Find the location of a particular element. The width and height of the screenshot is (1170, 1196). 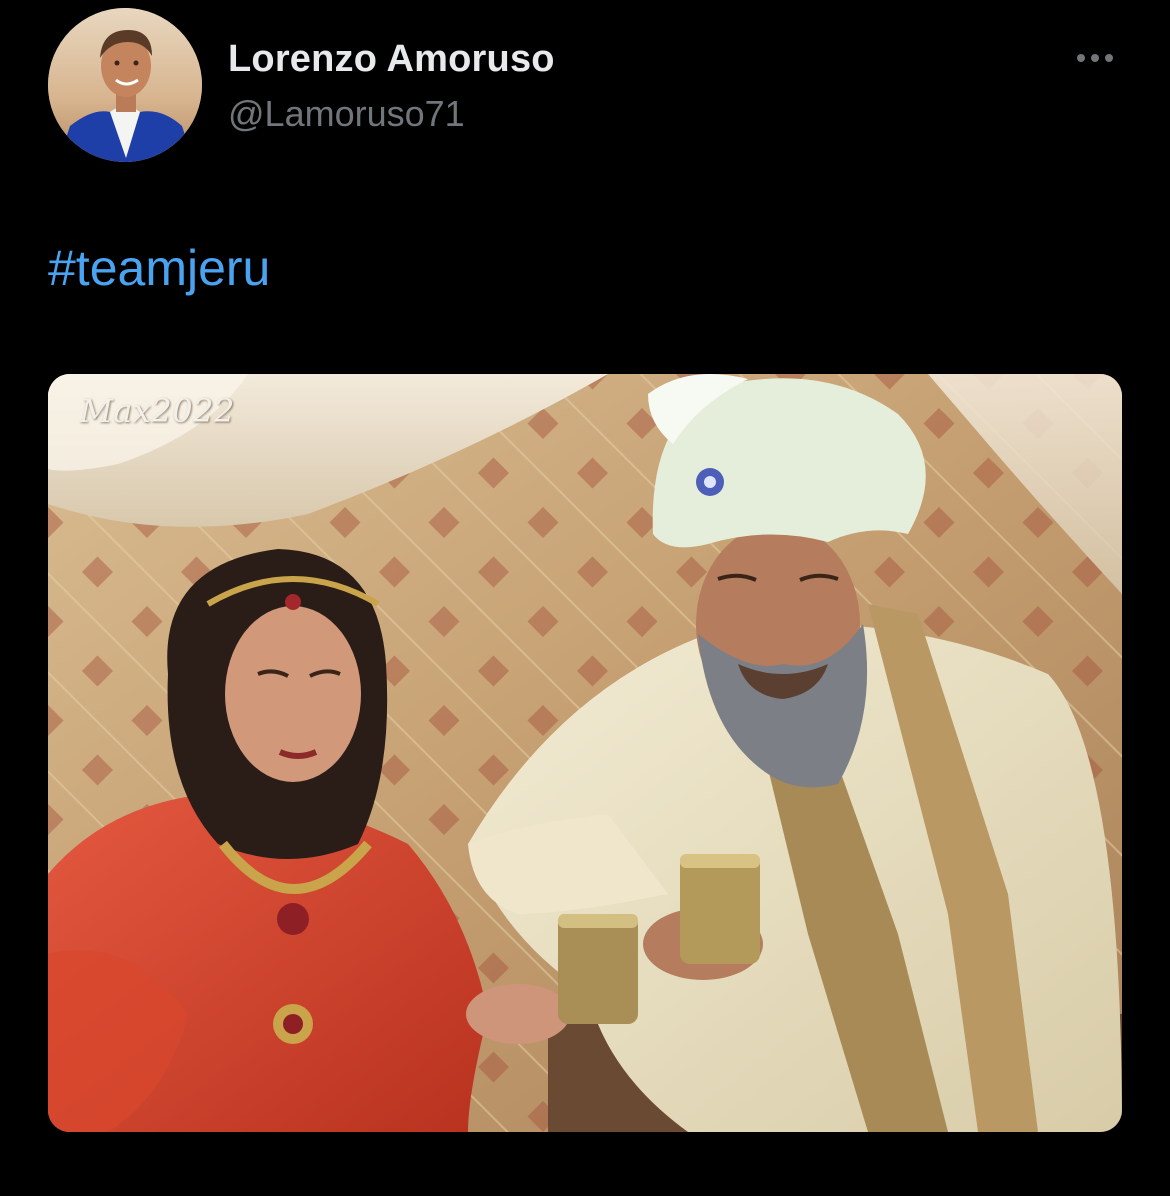

more-options-button is located at coordinates (1095, 58).